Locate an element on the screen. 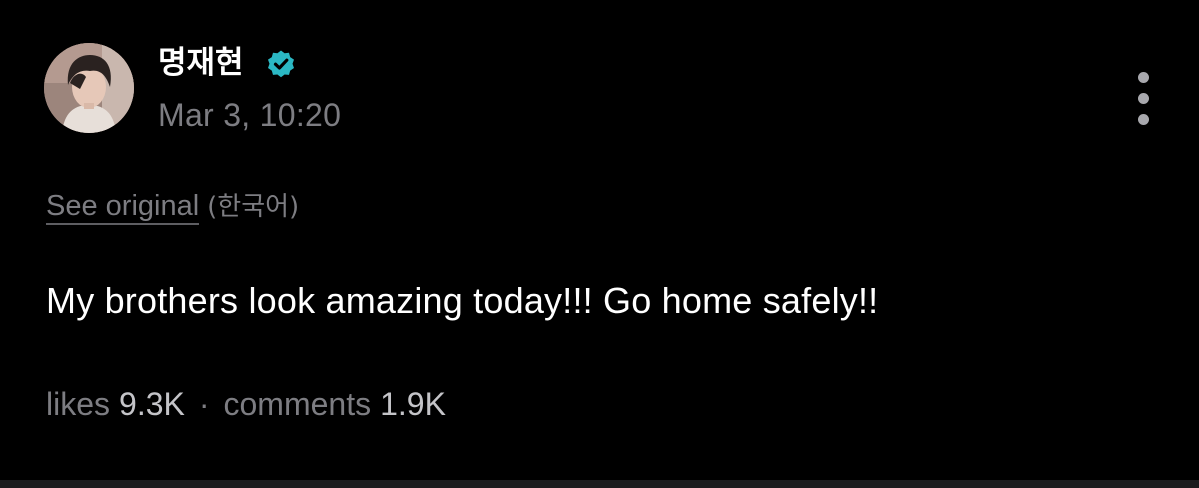 Image resolution: width=1199 pixels, height=488 pixels. author-name: 명재현 is located at coordinates (201, 63).